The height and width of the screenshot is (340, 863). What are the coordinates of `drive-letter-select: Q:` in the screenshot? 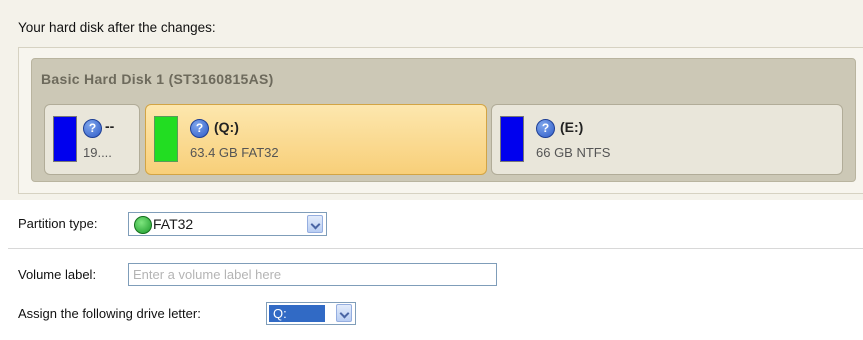 It's located at (311, 313).